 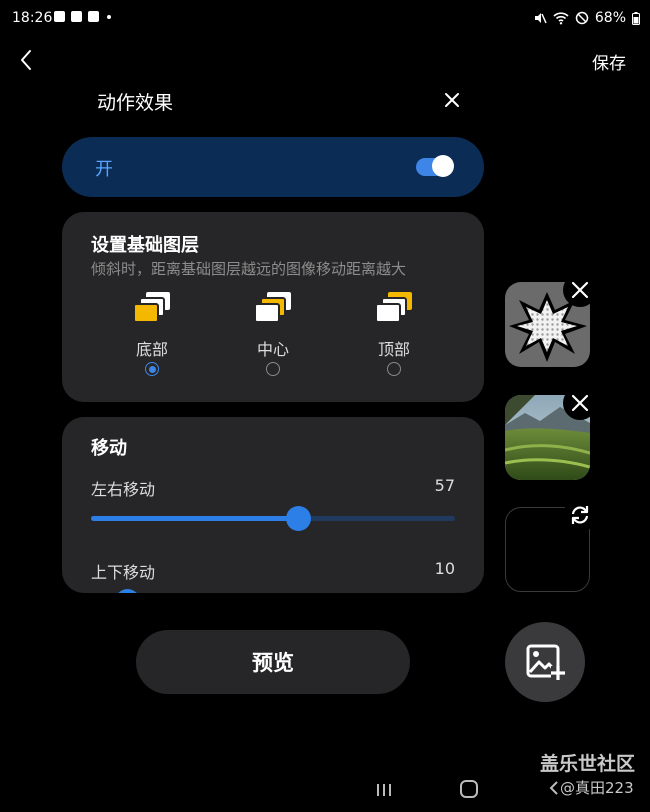 What do you see at coordinates (151, 307) in the screenshot?
I see `layers-bottom-icon` at bounding box center [151, 307].